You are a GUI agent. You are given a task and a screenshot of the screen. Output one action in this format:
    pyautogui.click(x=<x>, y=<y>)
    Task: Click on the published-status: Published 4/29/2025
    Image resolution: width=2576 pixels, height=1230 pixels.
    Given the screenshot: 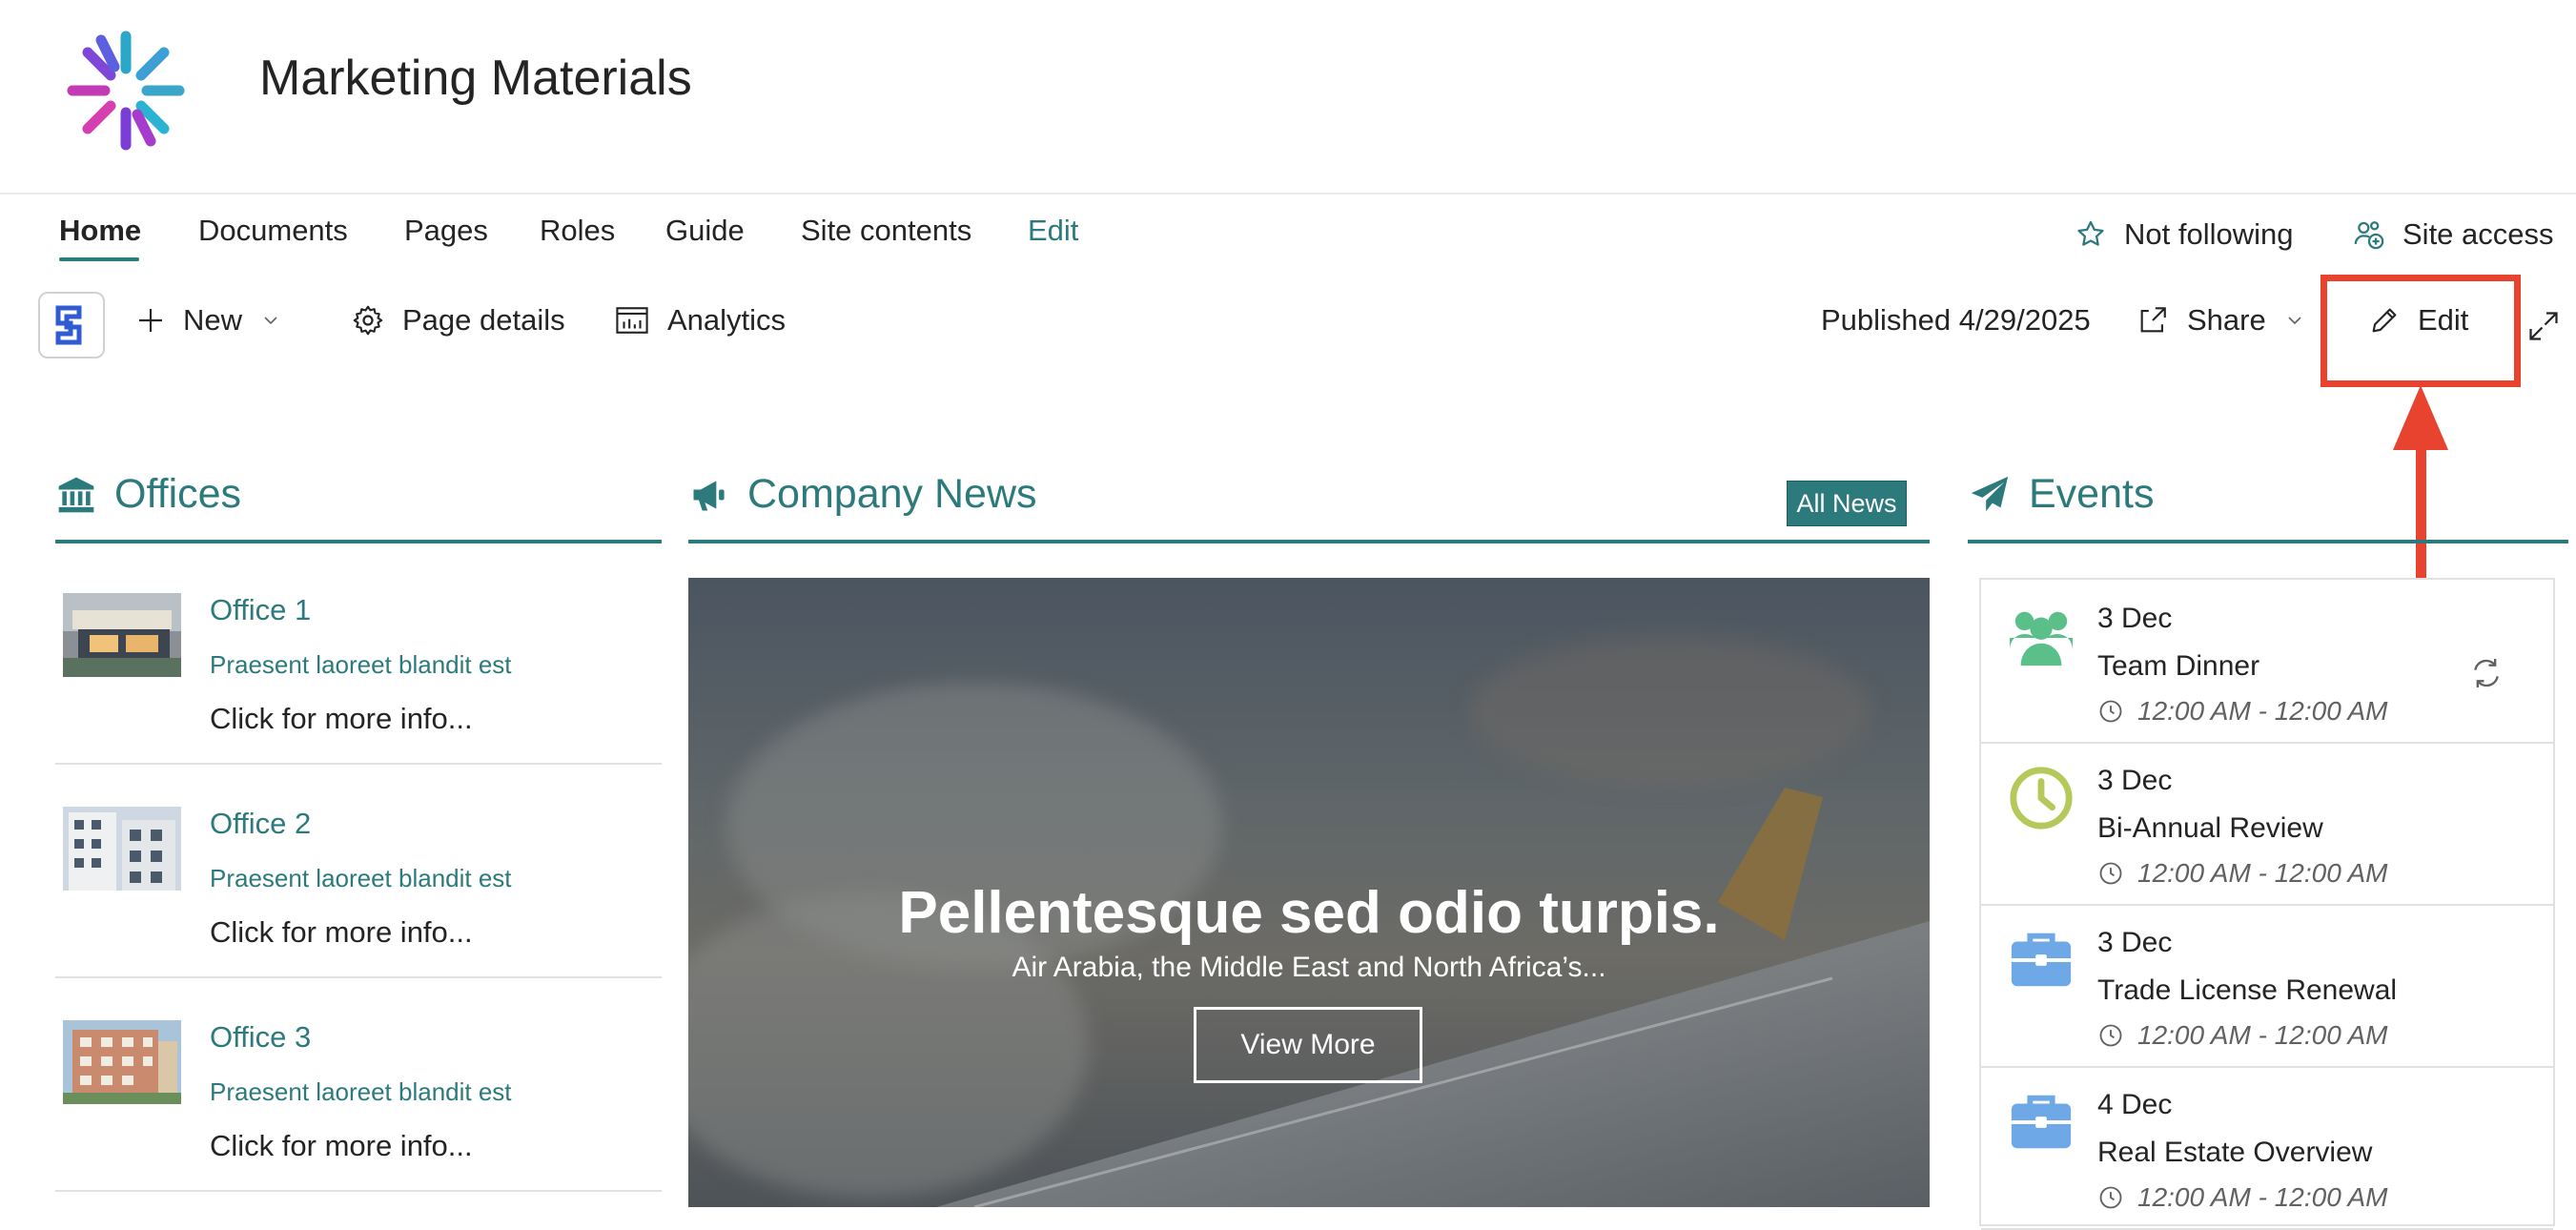 What is the action you would take?
    pyautogui.click(x=1956, y=320)
    